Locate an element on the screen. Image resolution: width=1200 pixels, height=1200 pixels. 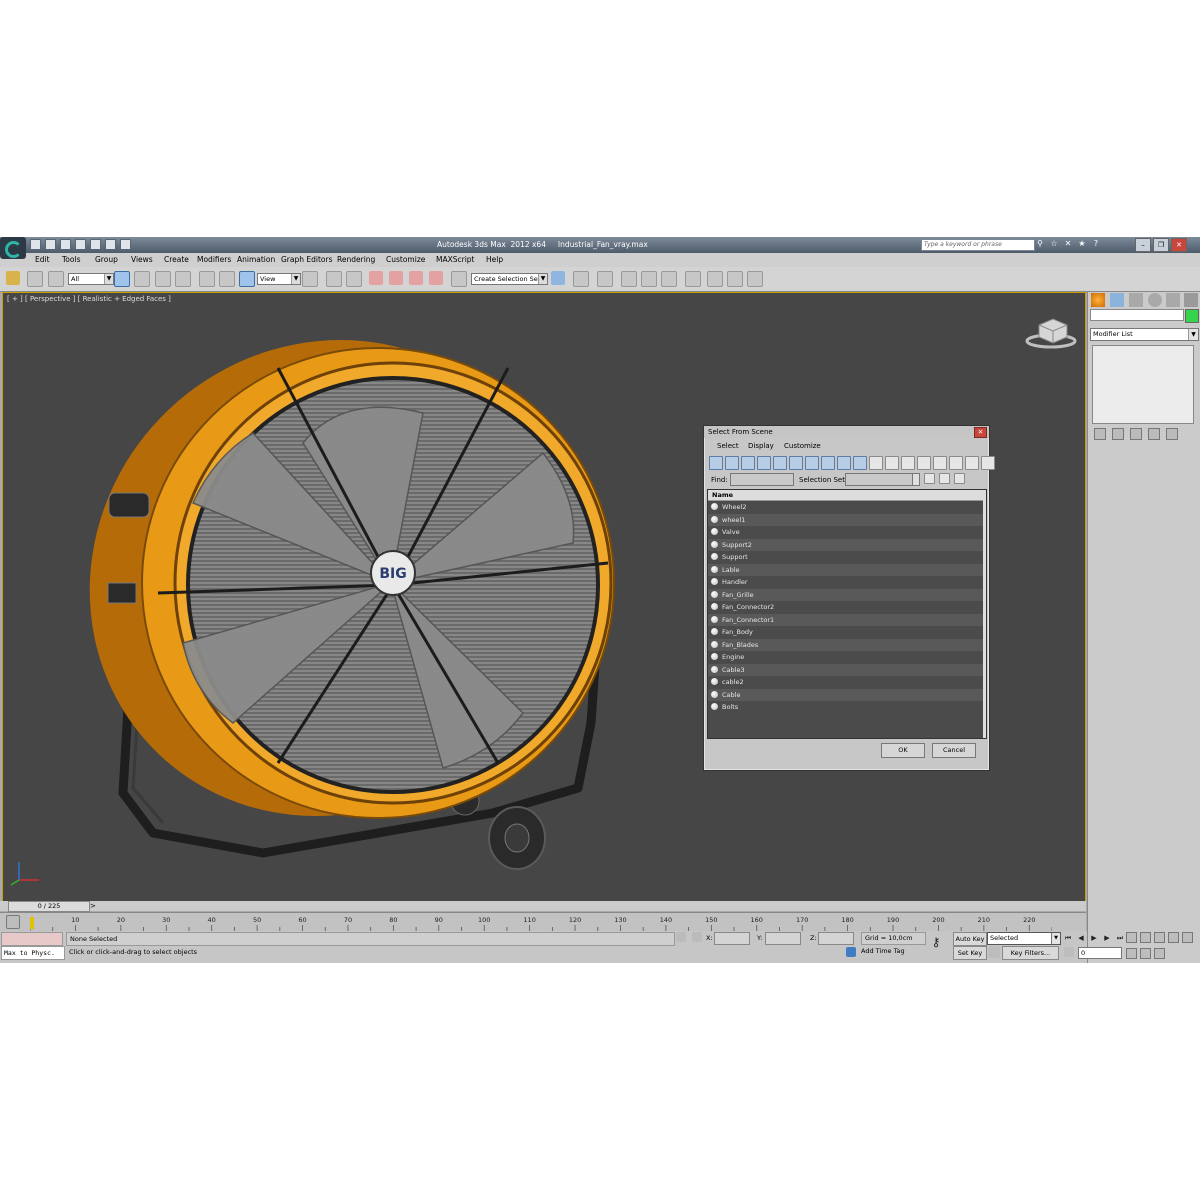
ok-button: OK is located at coordinates (903, 750).